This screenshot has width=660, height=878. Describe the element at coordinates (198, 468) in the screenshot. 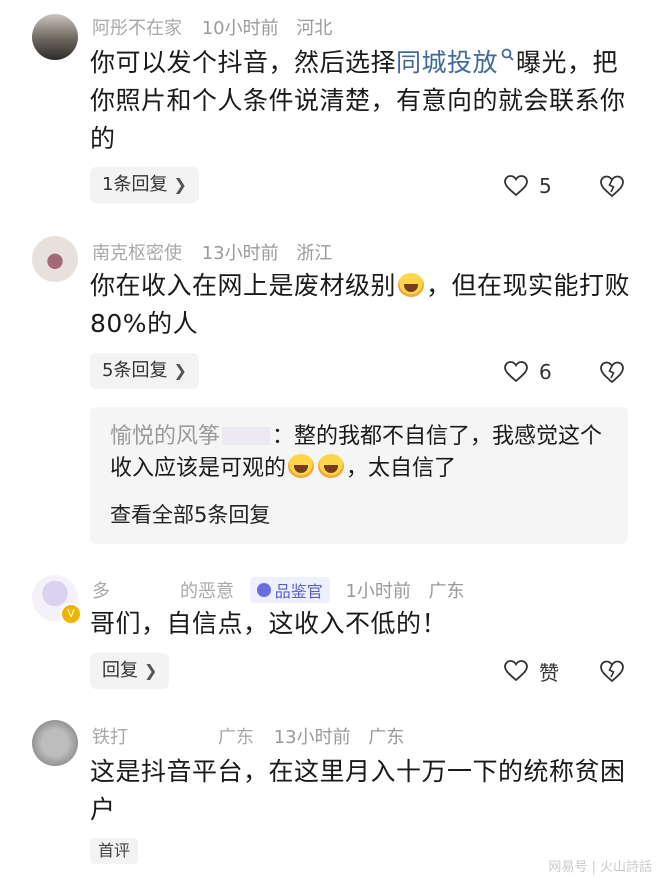

I see `reply-text: 收入应该是可观的` at that location.